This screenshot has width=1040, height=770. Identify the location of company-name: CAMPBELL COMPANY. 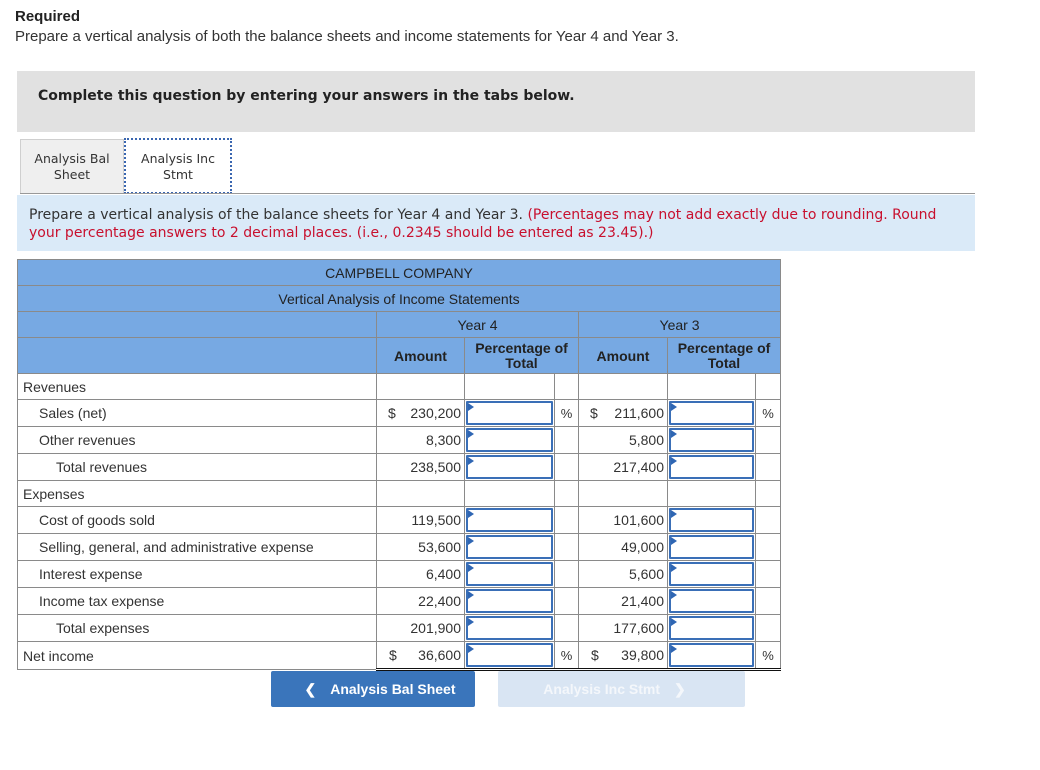
(399, 272).